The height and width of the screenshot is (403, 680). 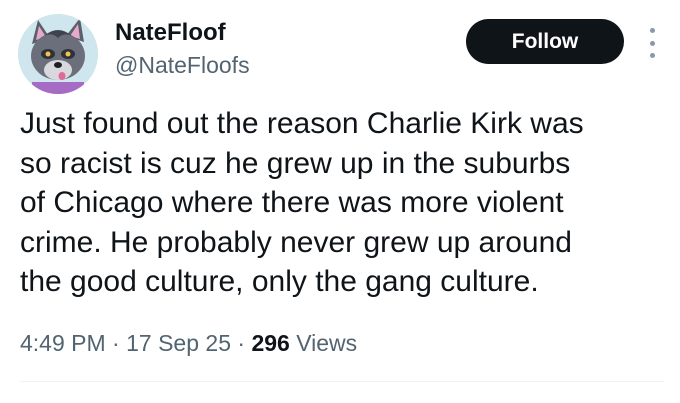 What do you see at coordinates (63, 343) in the screenshot?
I see `tweet-time: 4:49 PM` at bounding box center [63, 343].